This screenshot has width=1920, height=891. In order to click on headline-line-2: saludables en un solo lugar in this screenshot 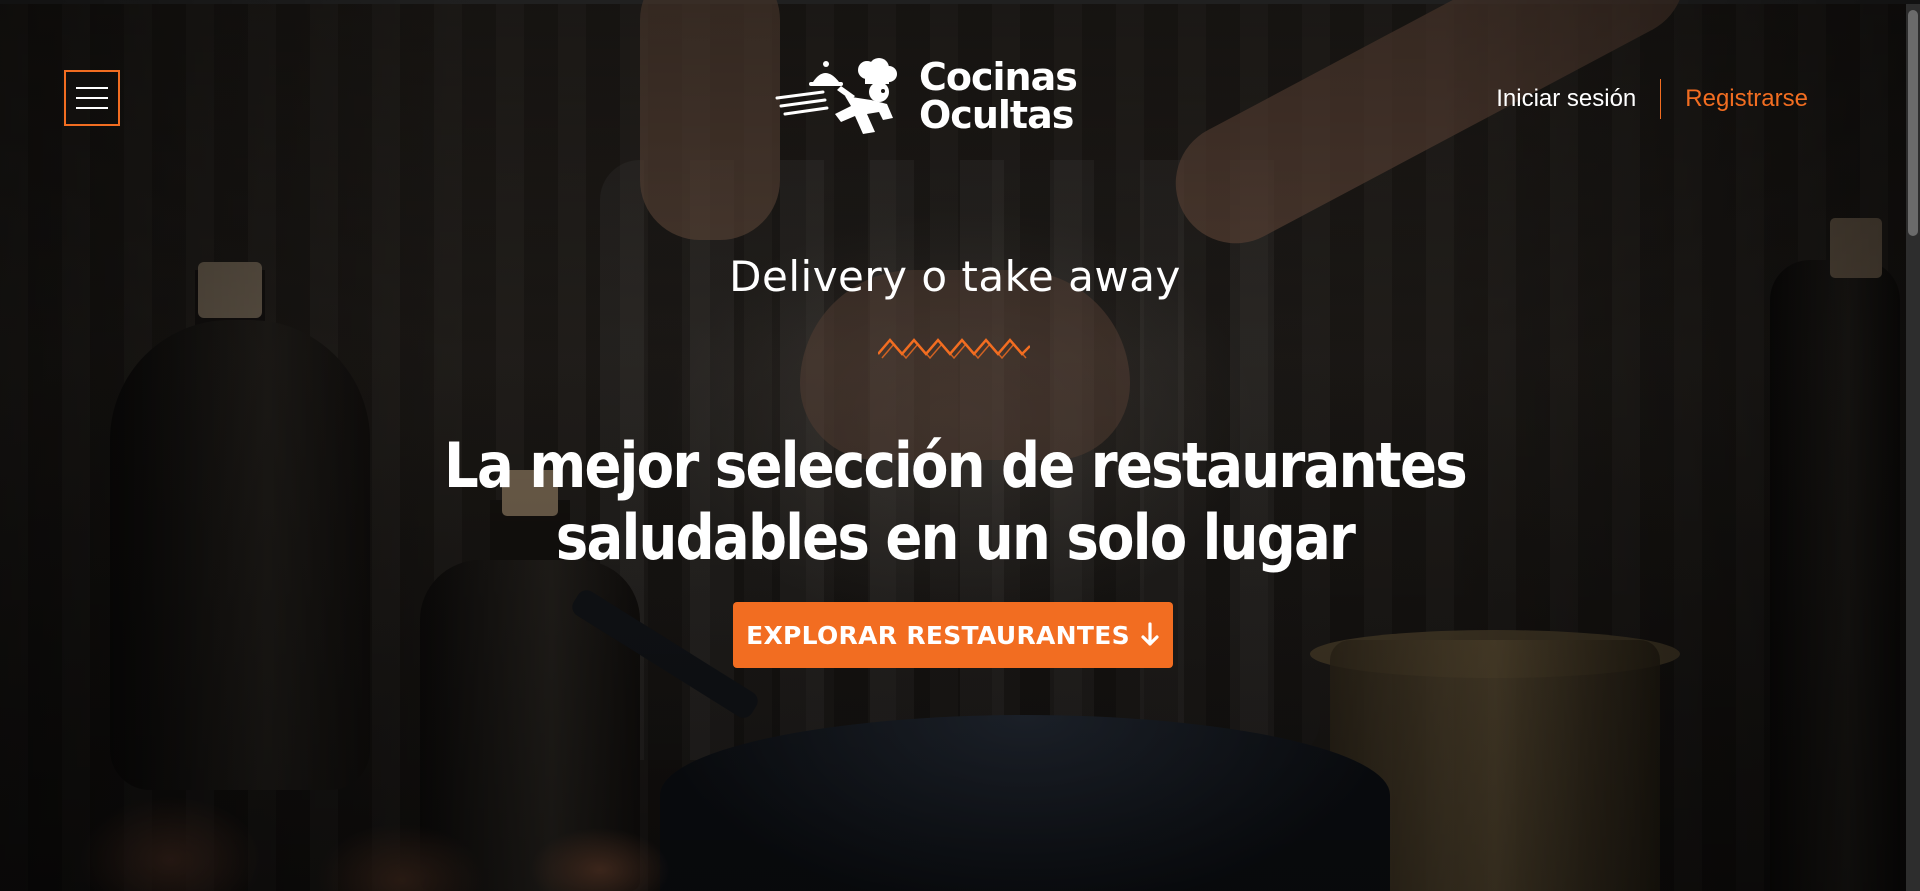, I will do `click(955, 537)`.